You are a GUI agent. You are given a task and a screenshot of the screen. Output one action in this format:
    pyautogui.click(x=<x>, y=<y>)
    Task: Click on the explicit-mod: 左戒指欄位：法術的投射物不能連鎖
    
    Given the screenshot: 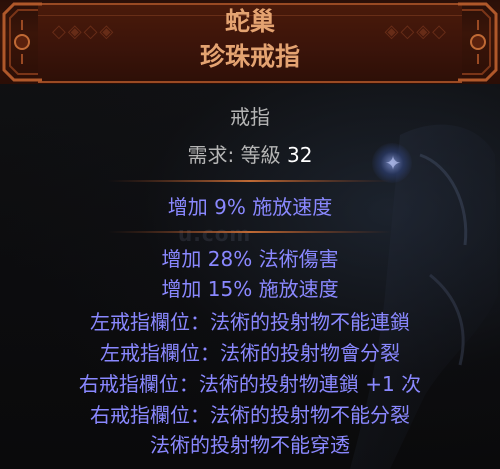 What is the action you would take?
    pyautogui.click(x=250, y=322)
    